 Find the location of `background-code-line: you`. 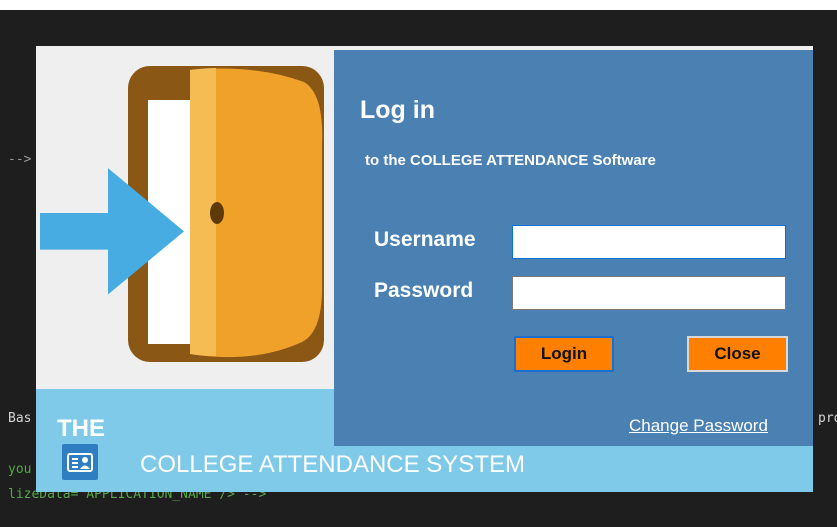

background-code-line: you is located at coordinates (20, 469).